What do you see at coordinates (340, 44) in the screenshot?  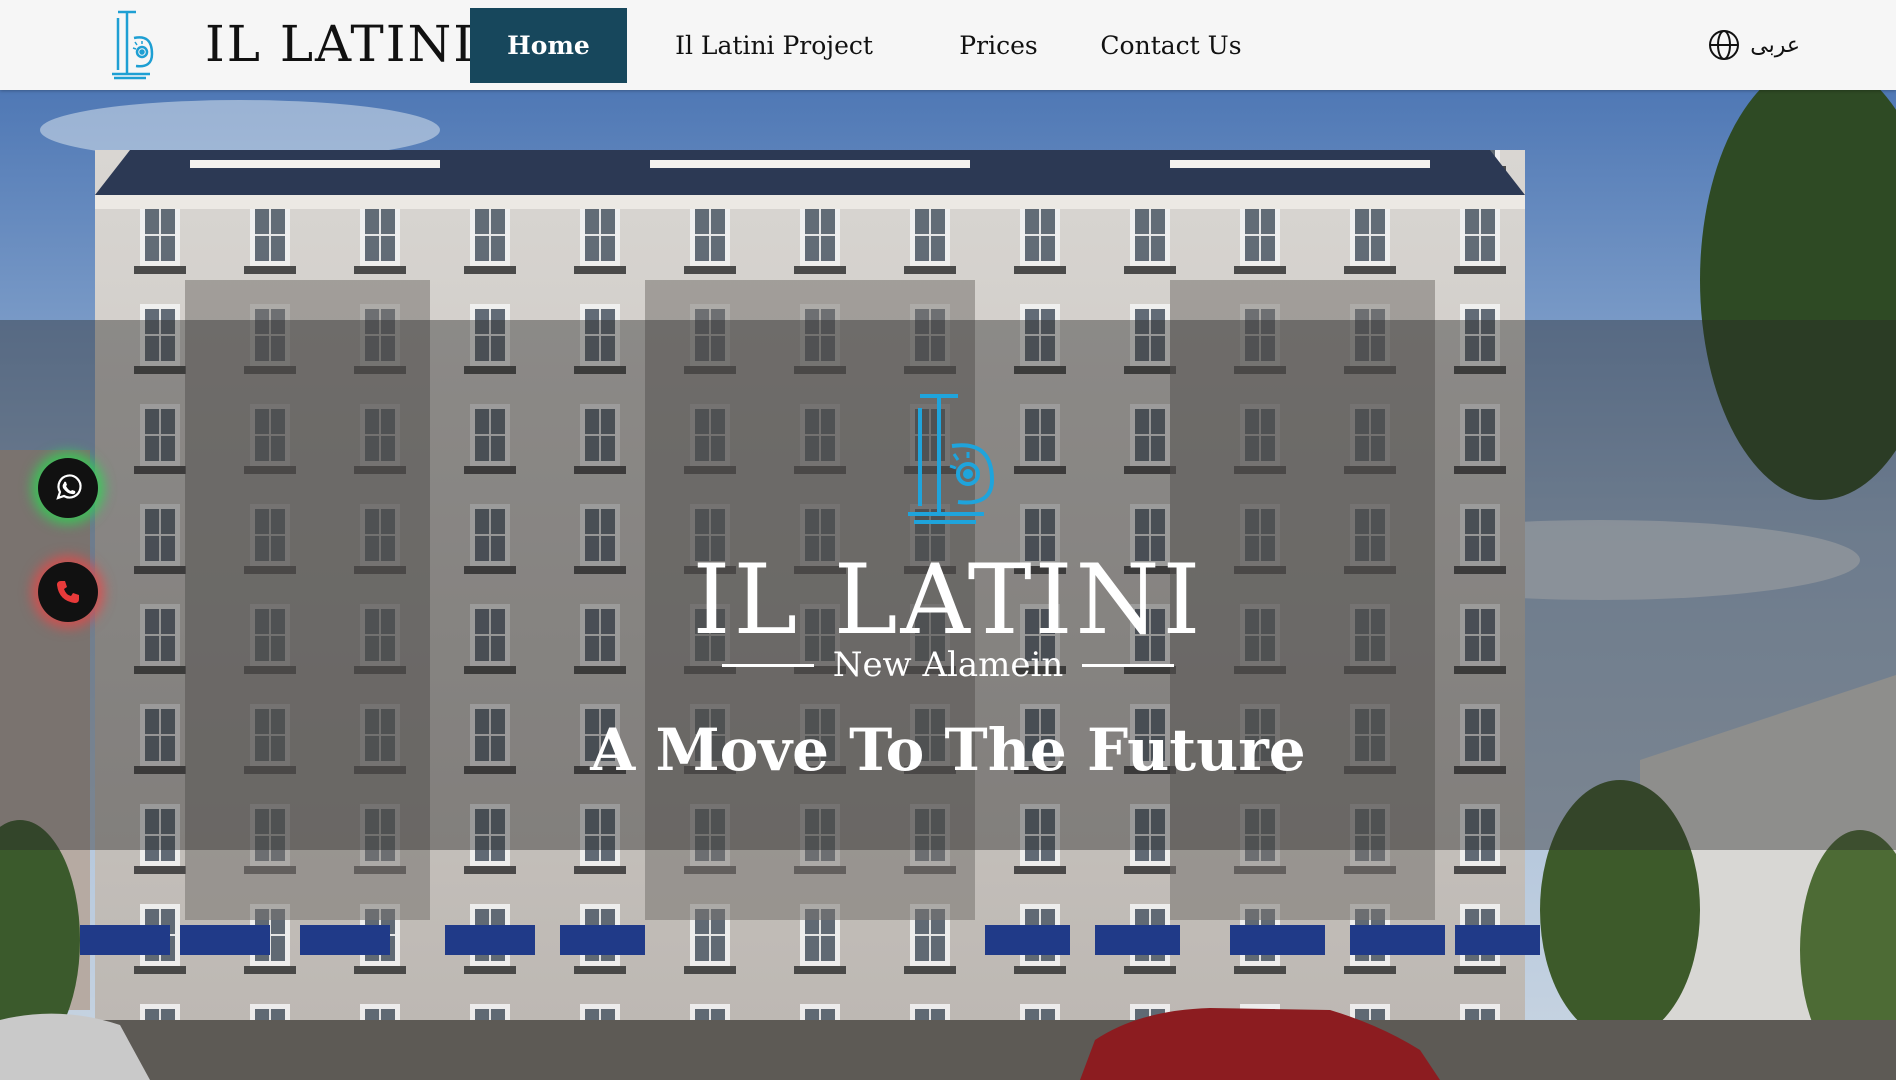 I see `brand-name: IL LATINI` at bounding box center [340, 44].